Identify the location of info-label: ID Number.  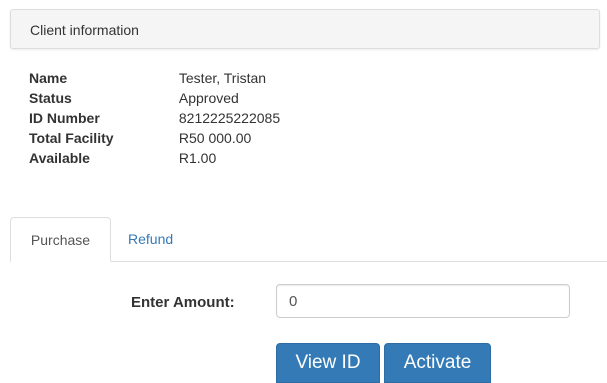
(64, 118).